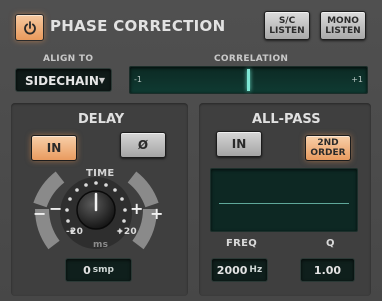  What do you see at coordinates (251, 59) in the screenshot?
I see `correlation-label: CORRELATION` at bounding box center [251, 59].